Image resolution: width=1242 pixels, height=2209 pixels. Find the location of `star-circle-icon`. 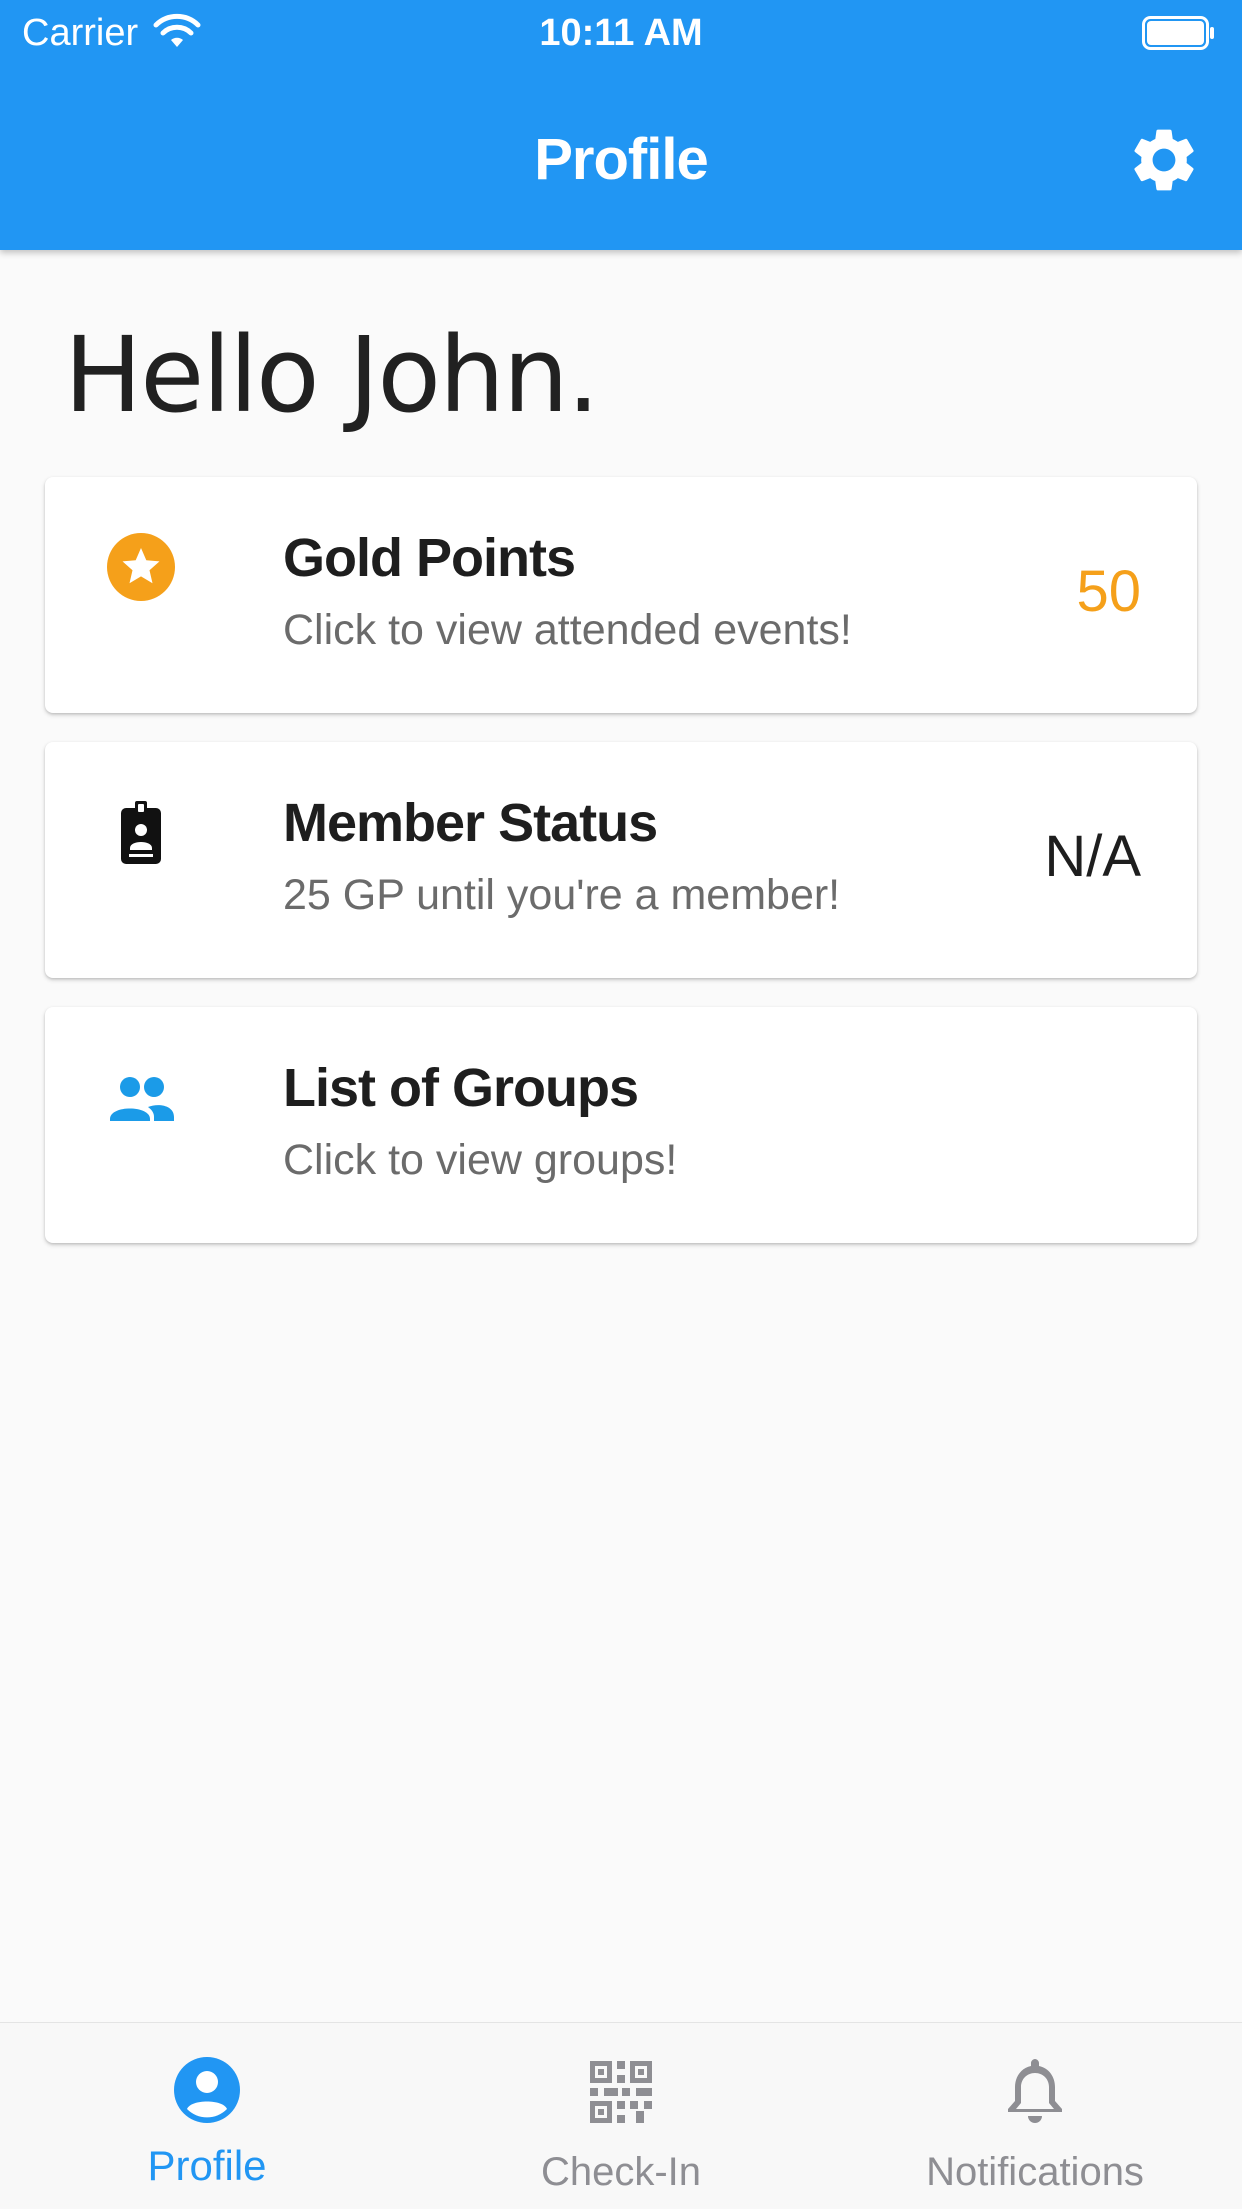

star-circle-icon is located at coordinates (141, 567).